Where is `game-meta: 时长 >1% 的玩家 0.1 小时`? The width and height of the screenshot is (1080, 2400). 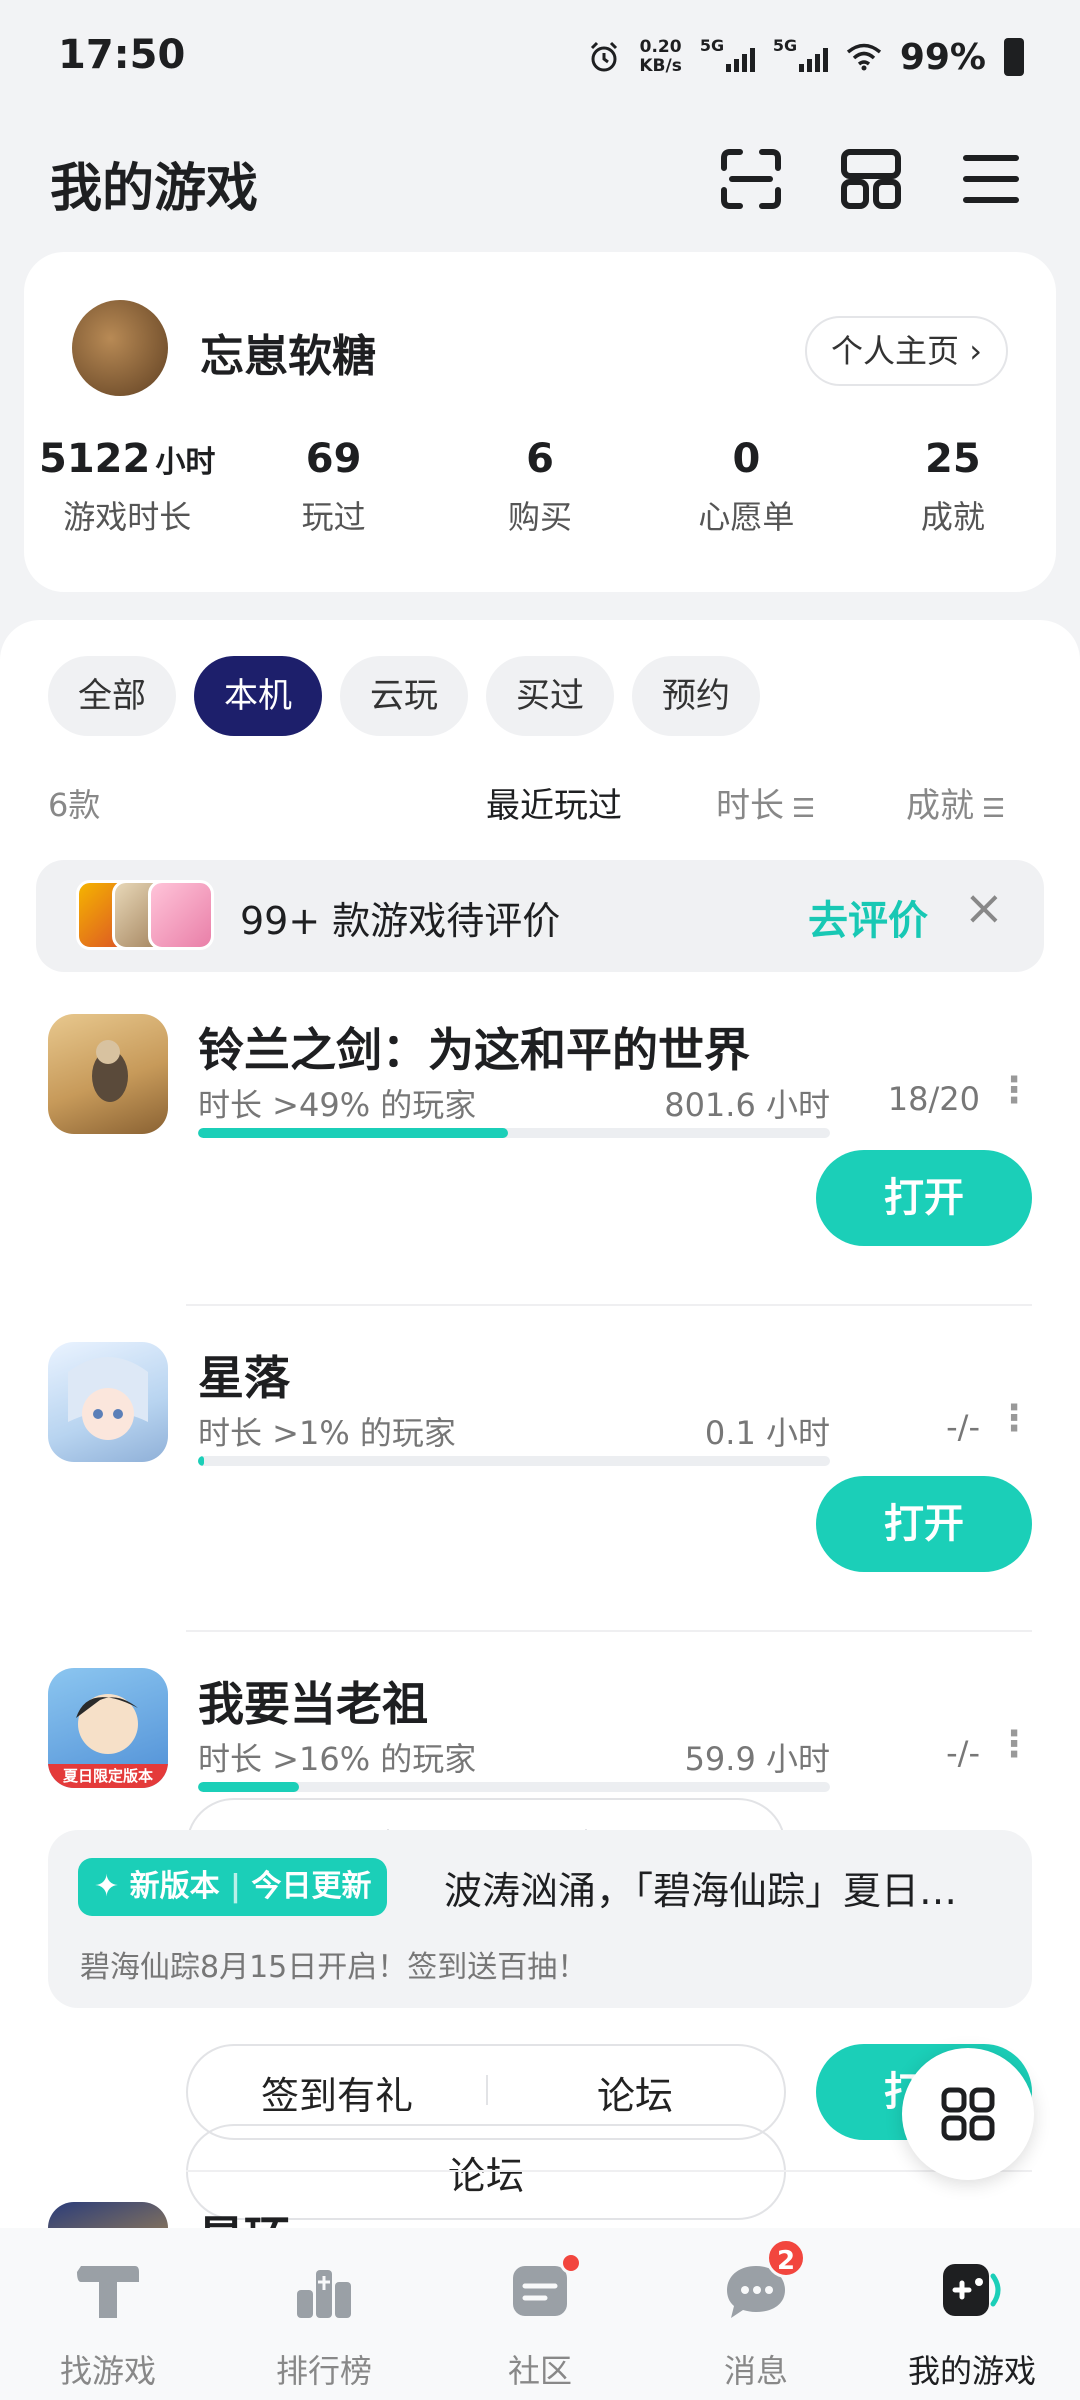
game-meta: 时长 >1% 的玩家 0.1 小时 is located at coordinates (514, 1431).